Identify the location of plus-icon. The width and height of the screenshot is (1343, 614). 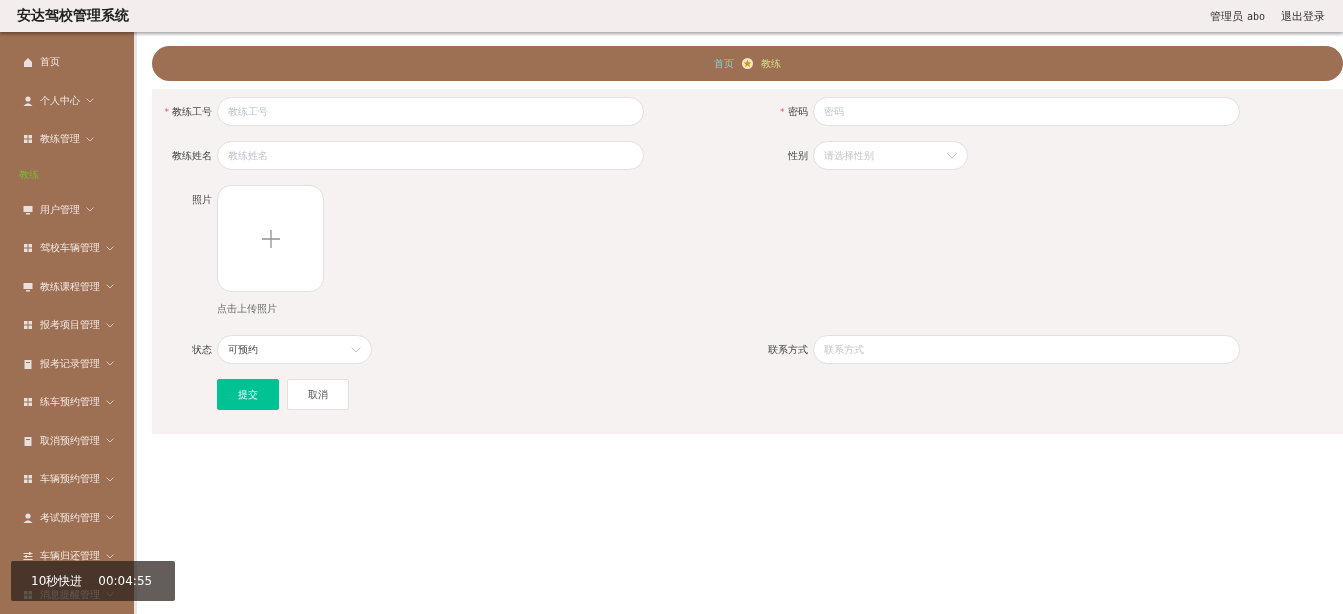
(270, 238).